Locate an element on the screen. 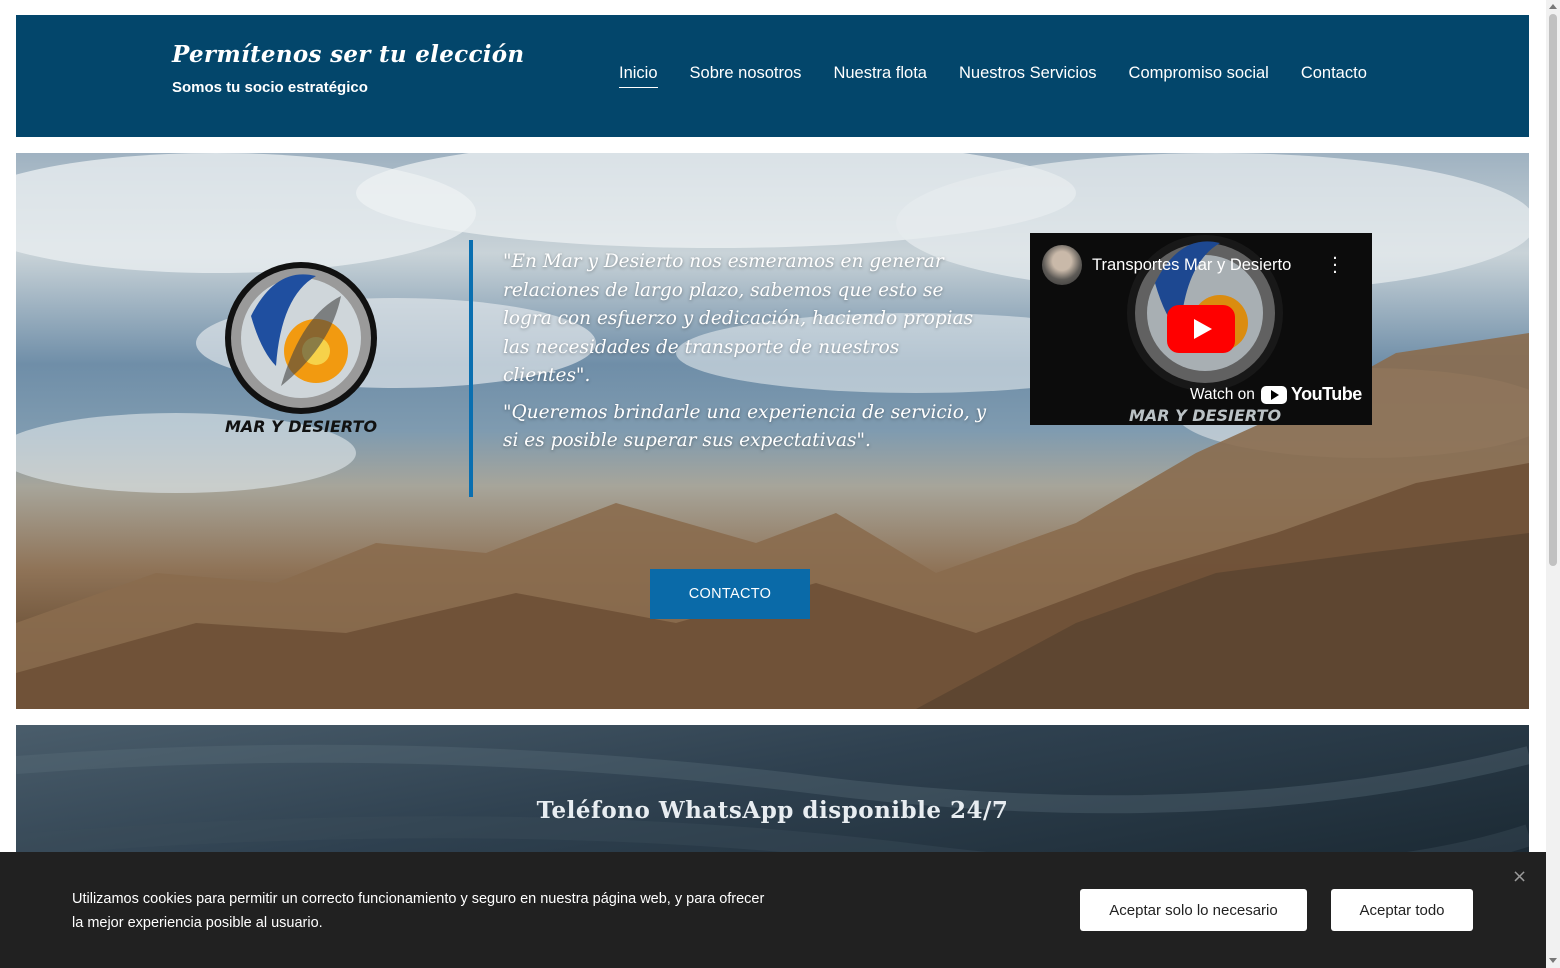 The width and height of the screenshot is (1560, 968). scroll-thumb is located at coordinates (1553, 290).